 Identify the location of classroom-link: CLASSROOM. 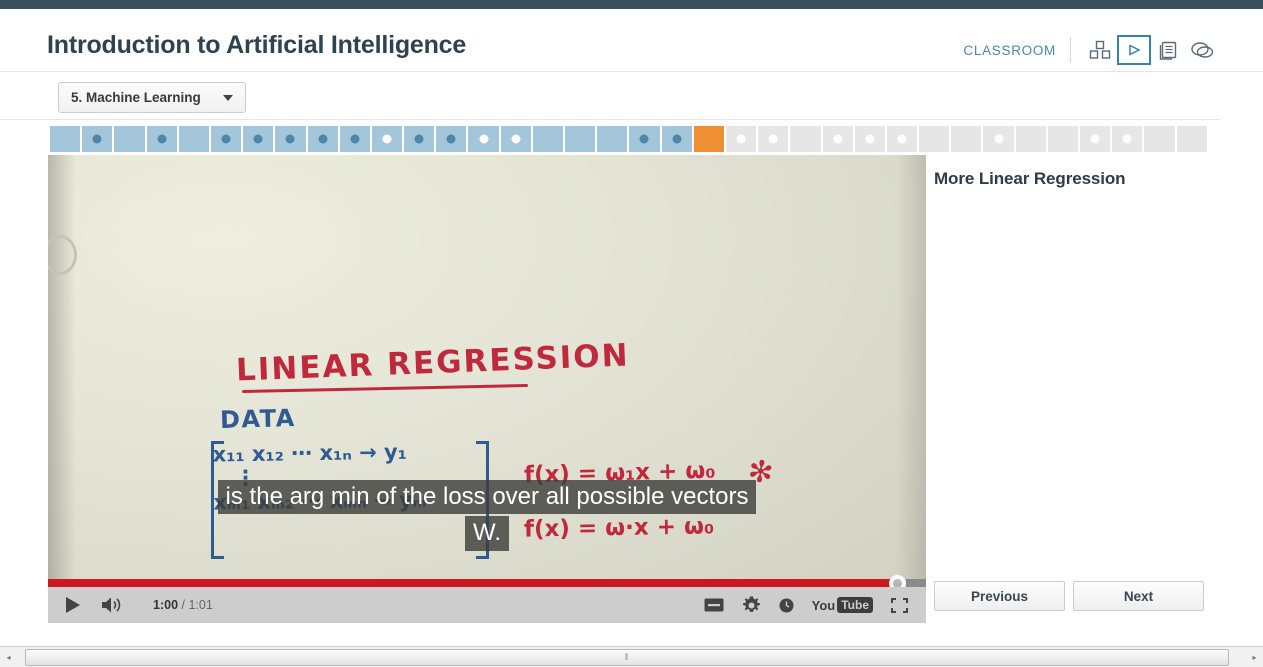
(1009, 50).